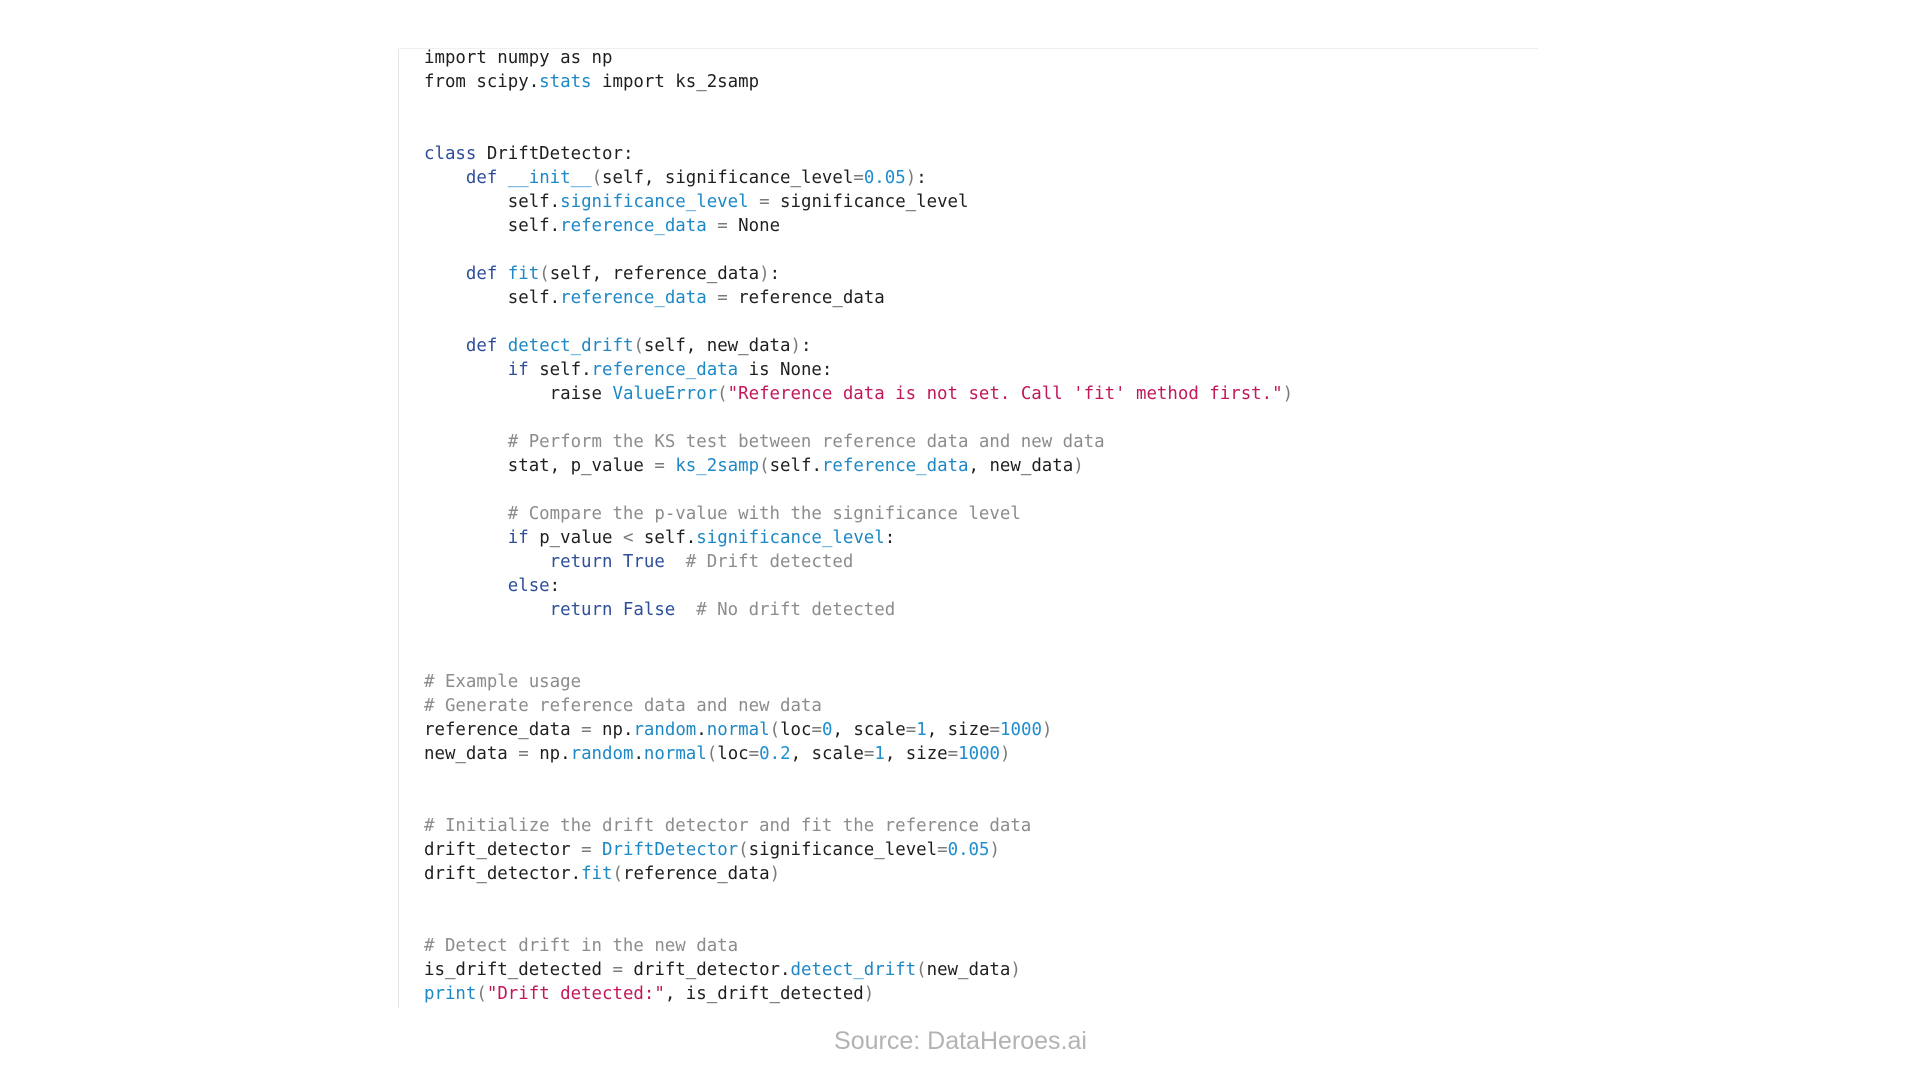 The height and width of the screenshot is (1081, 1921). I want to click on code-token: __init__, so click(549, 178).